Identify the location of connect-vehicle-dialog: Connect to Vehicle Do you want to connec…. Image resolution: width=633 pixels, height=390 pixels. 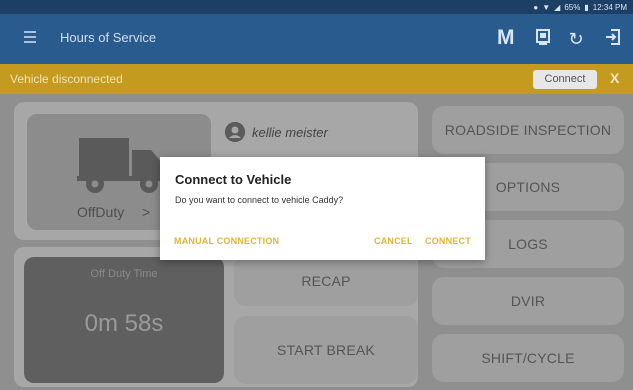
(322, 208).